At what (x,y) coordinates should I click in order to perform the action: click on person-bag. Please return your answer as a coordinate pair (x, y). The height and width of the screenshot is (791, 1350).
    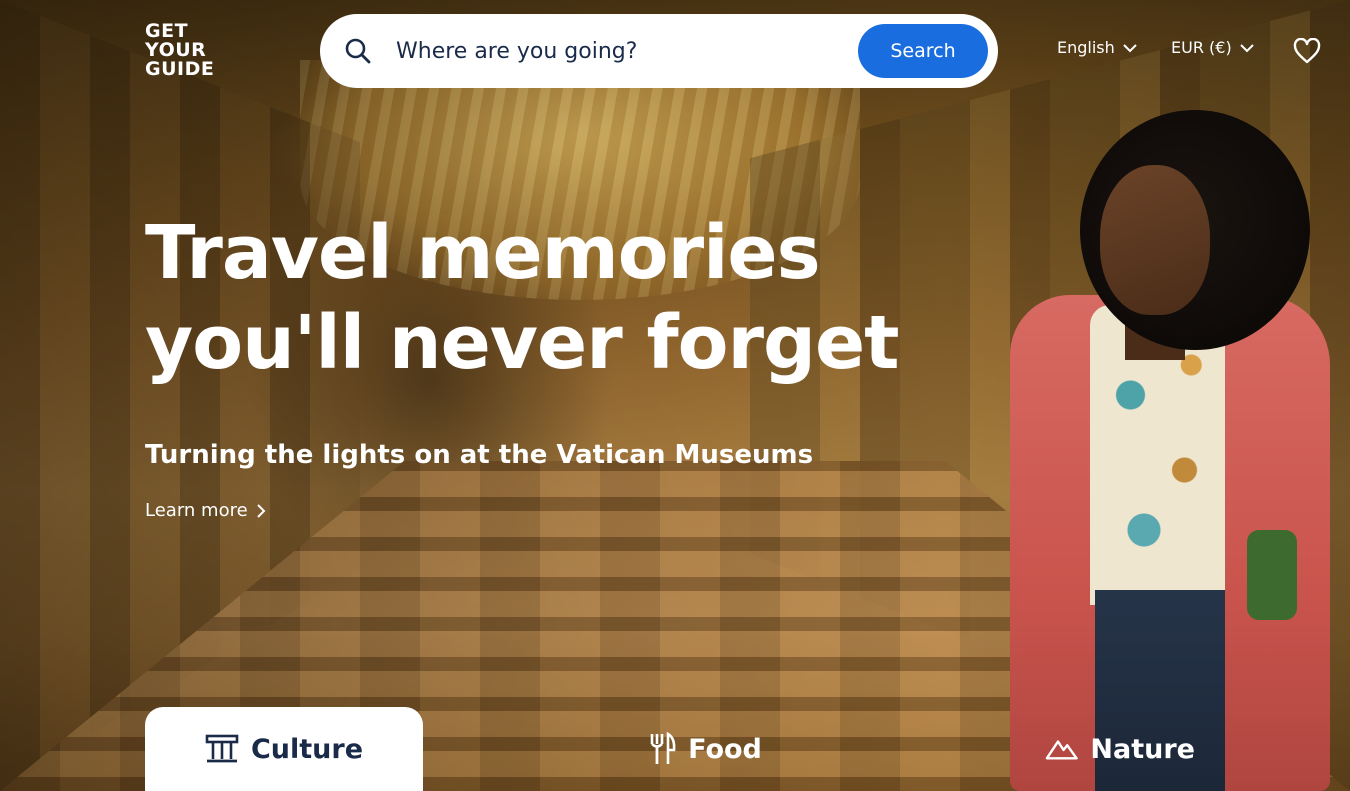
    Looking at the image, I should click on (1272, 575).